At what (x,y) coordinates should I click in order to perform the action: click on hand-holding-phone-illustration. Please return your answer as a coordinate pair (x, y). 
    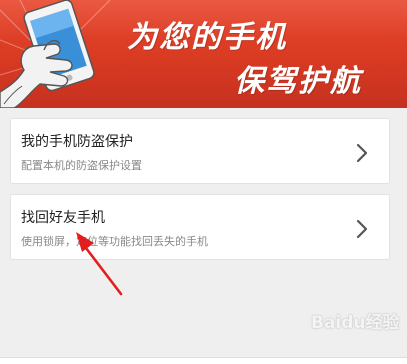
    Looking at the image, I should click on (55, 54).